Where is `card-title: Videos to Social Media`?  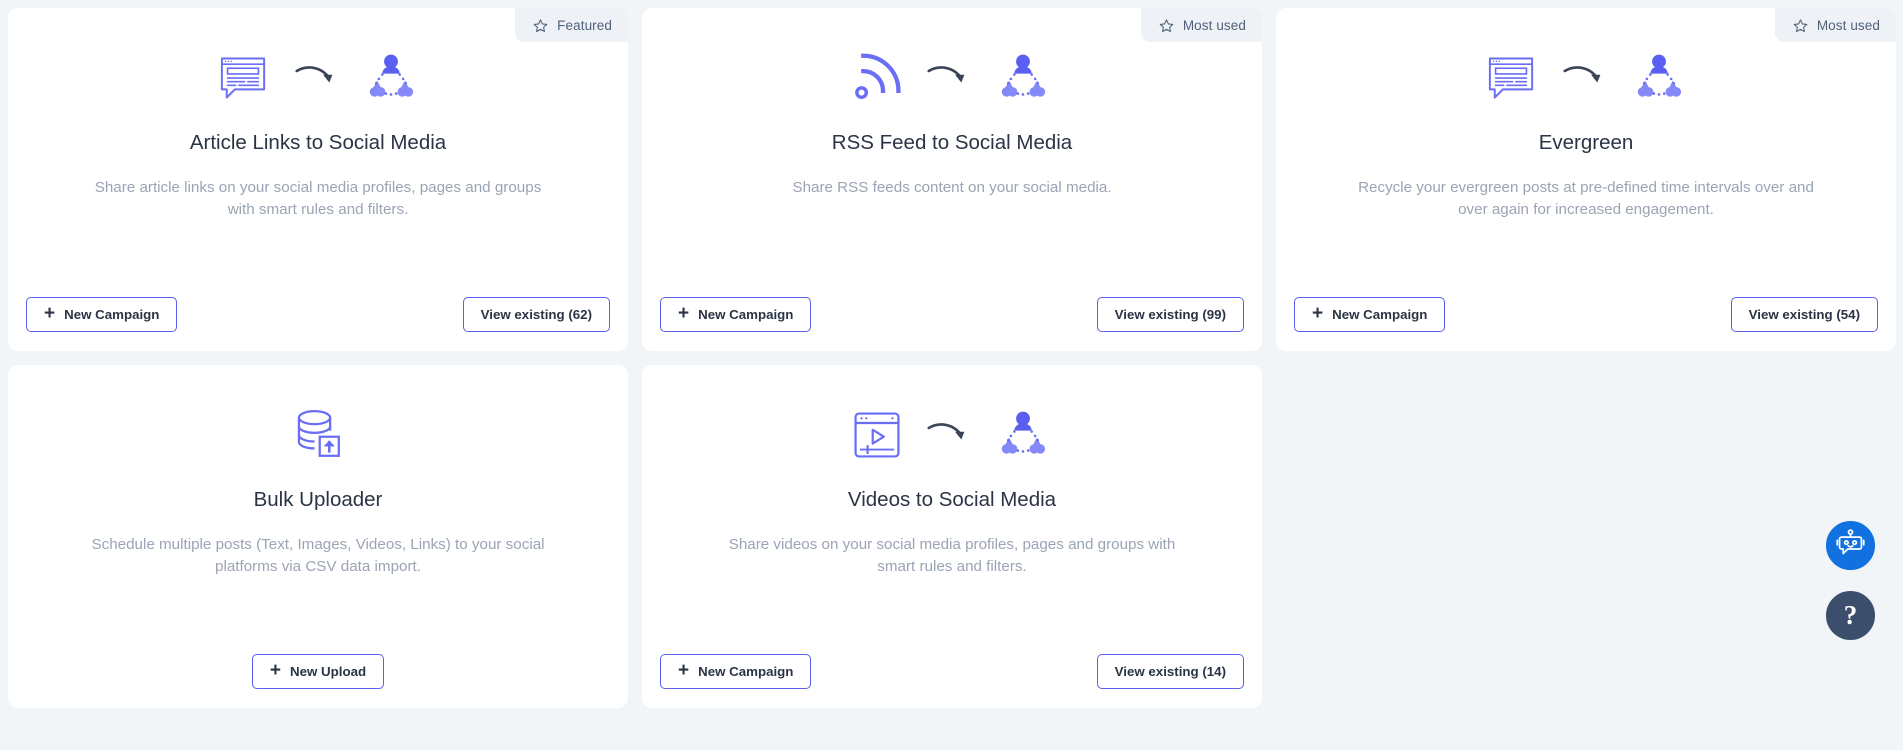
card-title: Videos to Social Media is located at coordinates (952, 499).